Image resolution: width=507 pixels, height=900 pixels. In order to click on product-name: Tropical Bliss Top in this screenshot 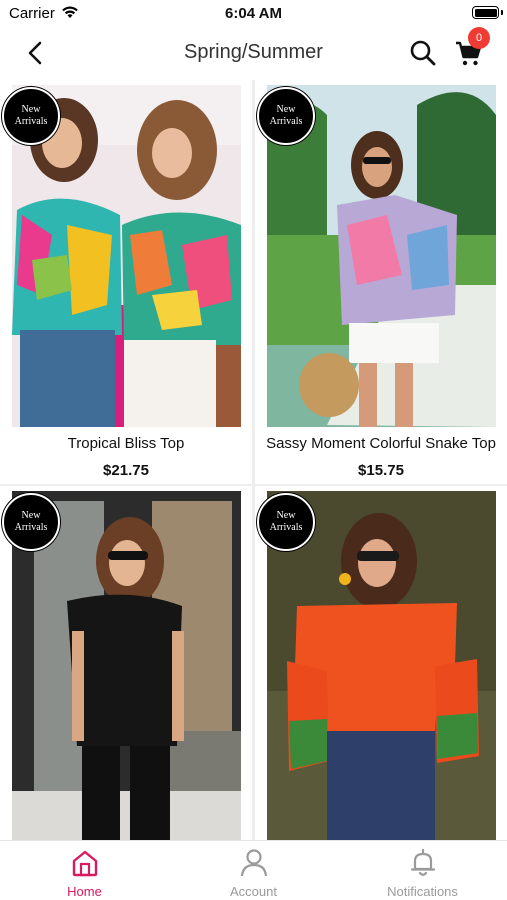, I will do `click(126, 443)`.